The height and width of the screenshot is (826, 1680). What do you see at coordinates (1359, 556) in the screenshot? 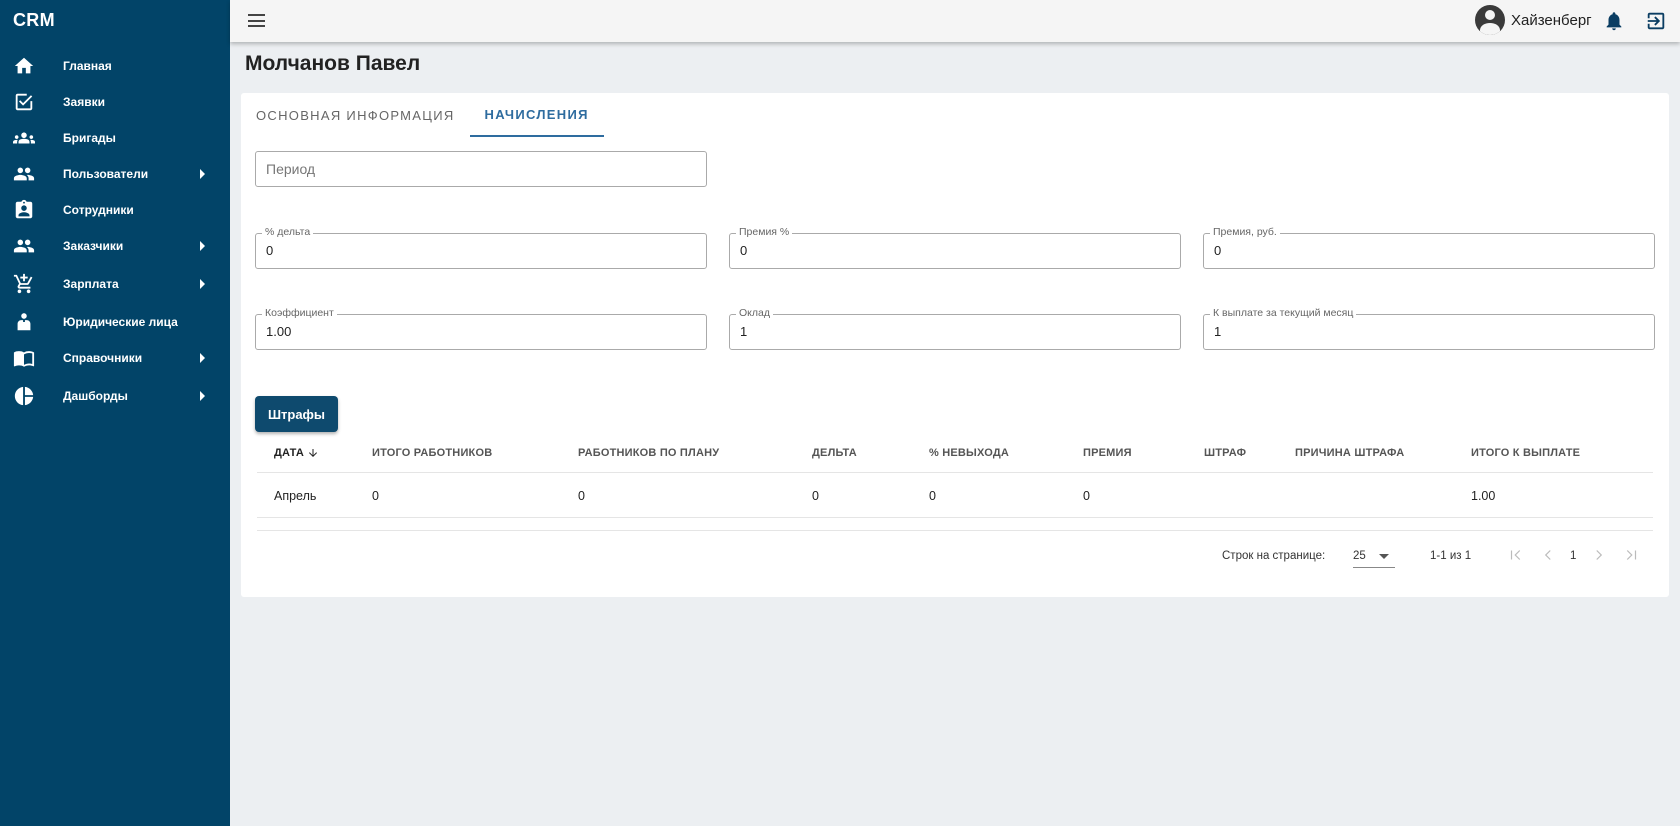
I see `rows-per-page-value: 25` at bounding box center [1359, 556].